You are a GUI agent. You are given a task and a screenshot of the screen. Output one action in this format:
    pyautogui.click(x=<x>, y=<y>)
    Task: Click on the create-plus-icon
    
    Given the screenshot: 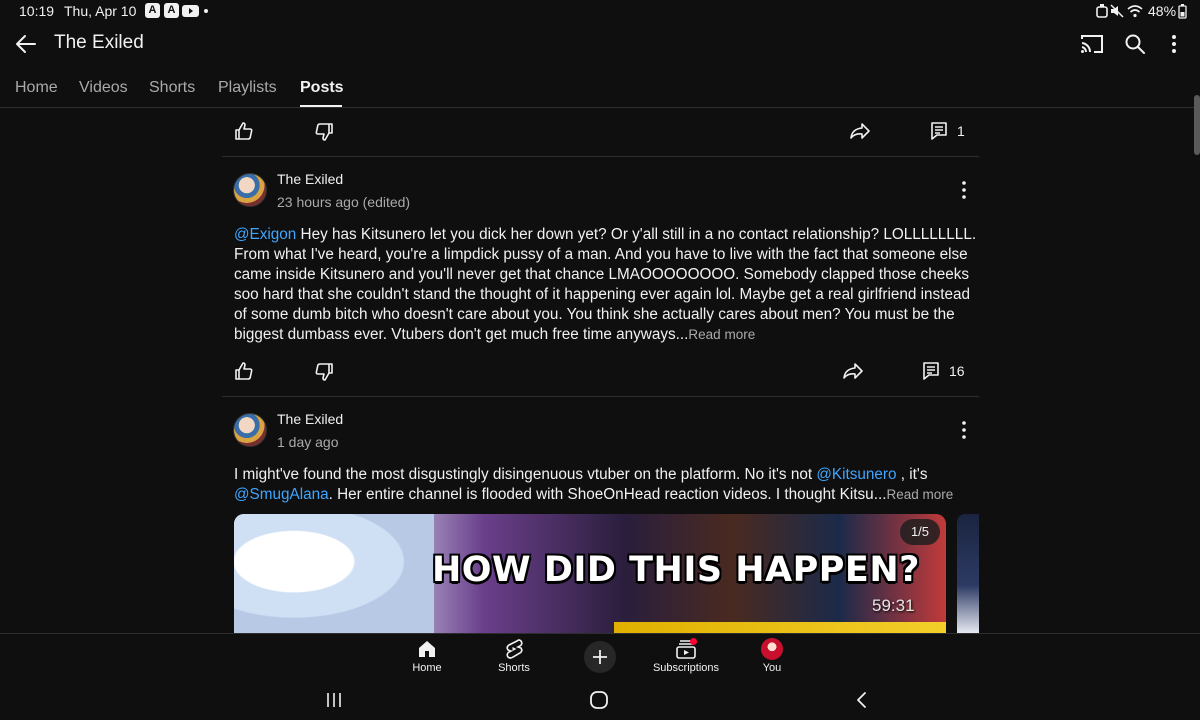 What is the action you would take?
    pyautogui.click(x=600, y=657)
    